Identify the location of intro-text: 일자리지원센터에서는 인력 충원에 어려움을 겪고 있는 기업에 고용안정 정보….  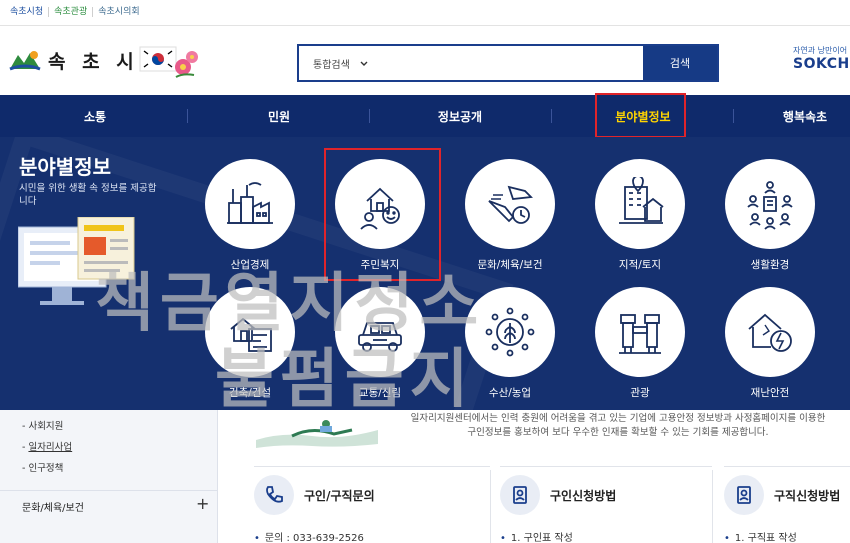
(618, 426).